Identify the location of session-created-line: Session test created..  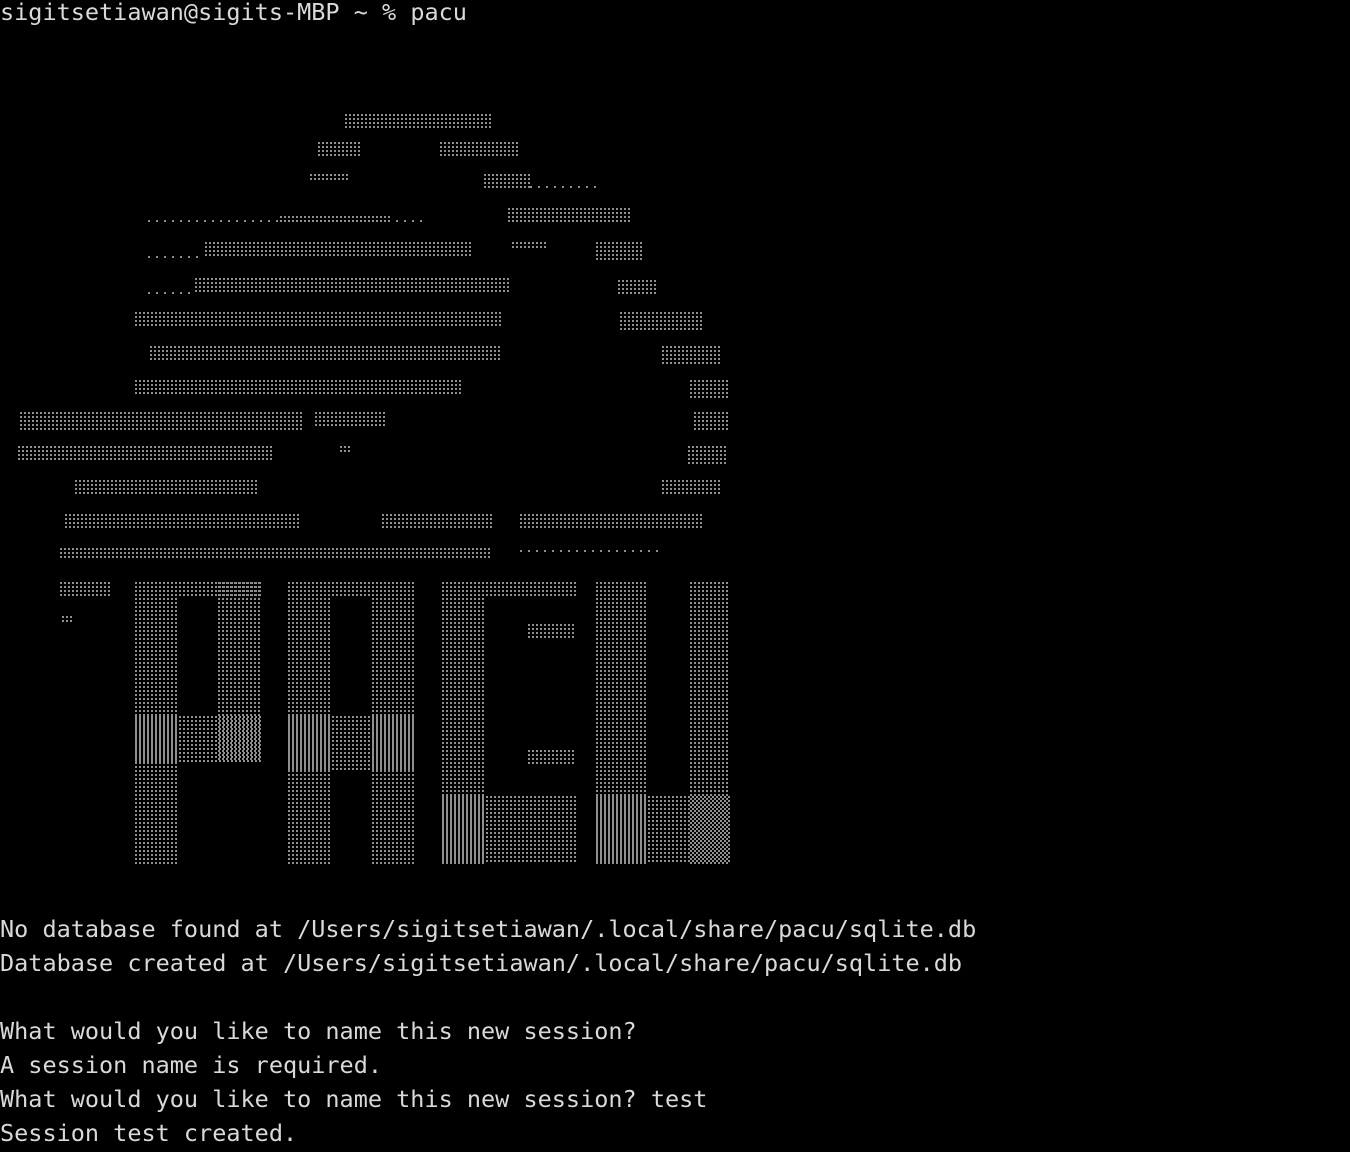
(149, 1133).